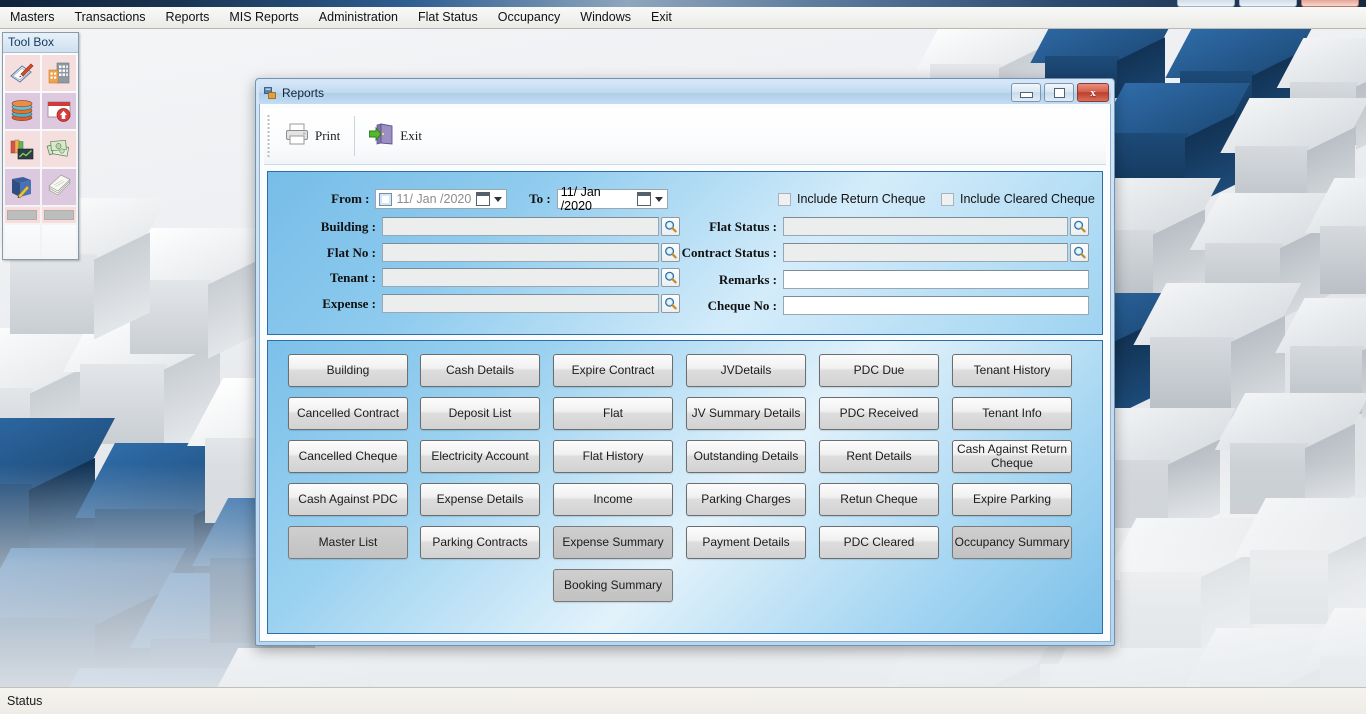 This screenshot has width=1366, height=714. I want to click on tenant-input, so click(520, 277).